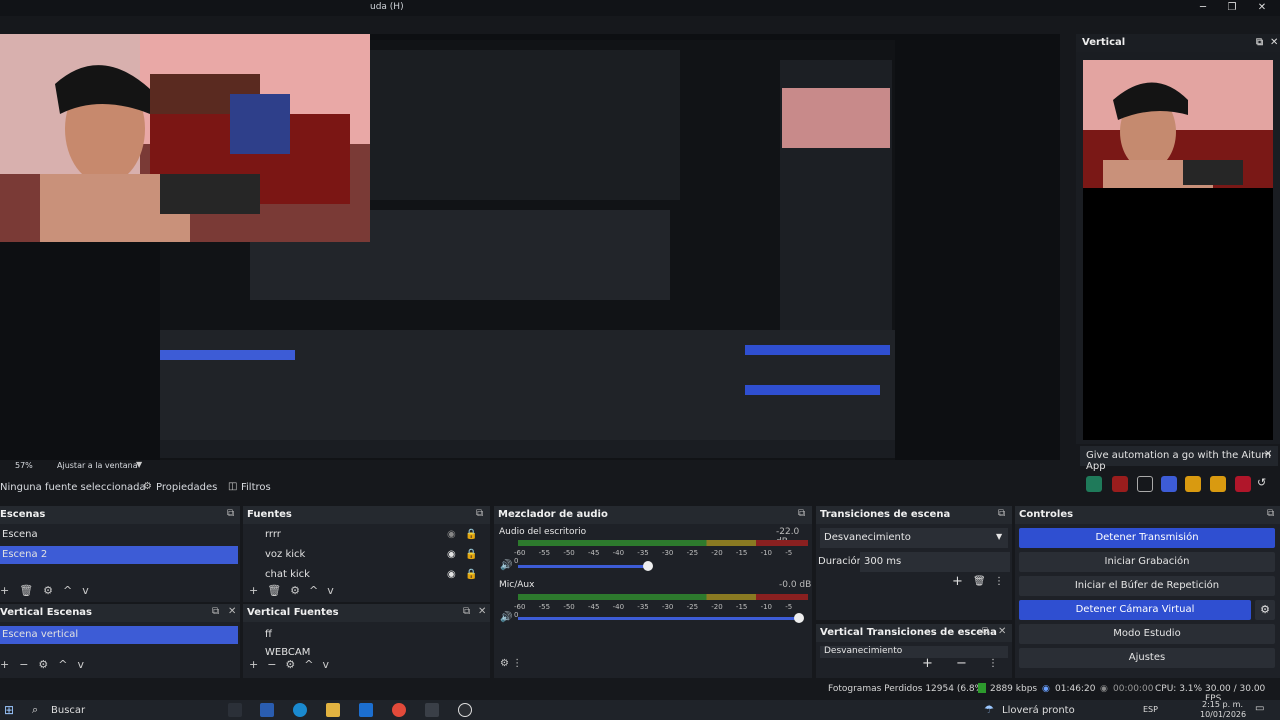 The width and height of the screenshot is (1280, 720). Describe the element at coordinates (363, 575) in the screenshot. I see `source-item: chat kick ◉ 🔒` at that location.